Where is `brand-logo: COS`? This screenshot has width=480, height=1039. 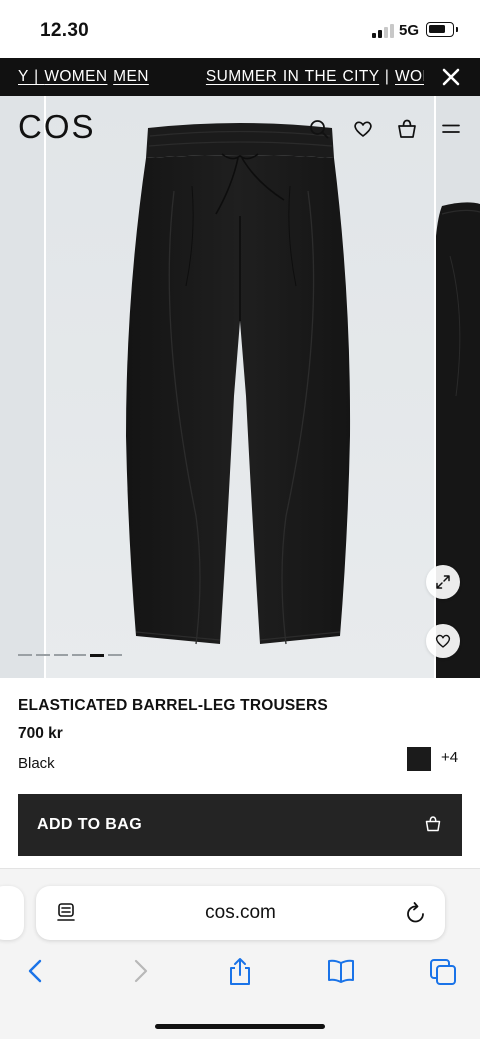
brand-logo: COS is located at coordinates (57, 127).